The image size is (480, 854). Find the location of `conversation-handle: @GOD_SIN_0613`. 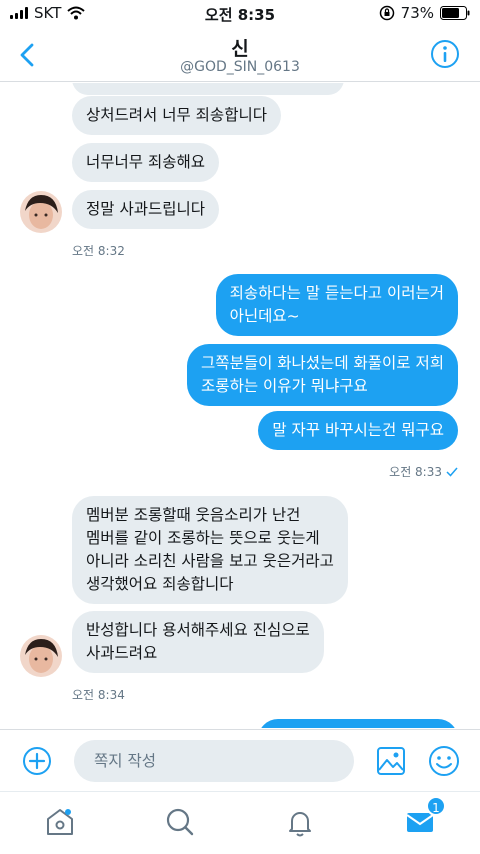

conversation-handle: @GOD_SIN_0613 is located at coordinates (240, 67).